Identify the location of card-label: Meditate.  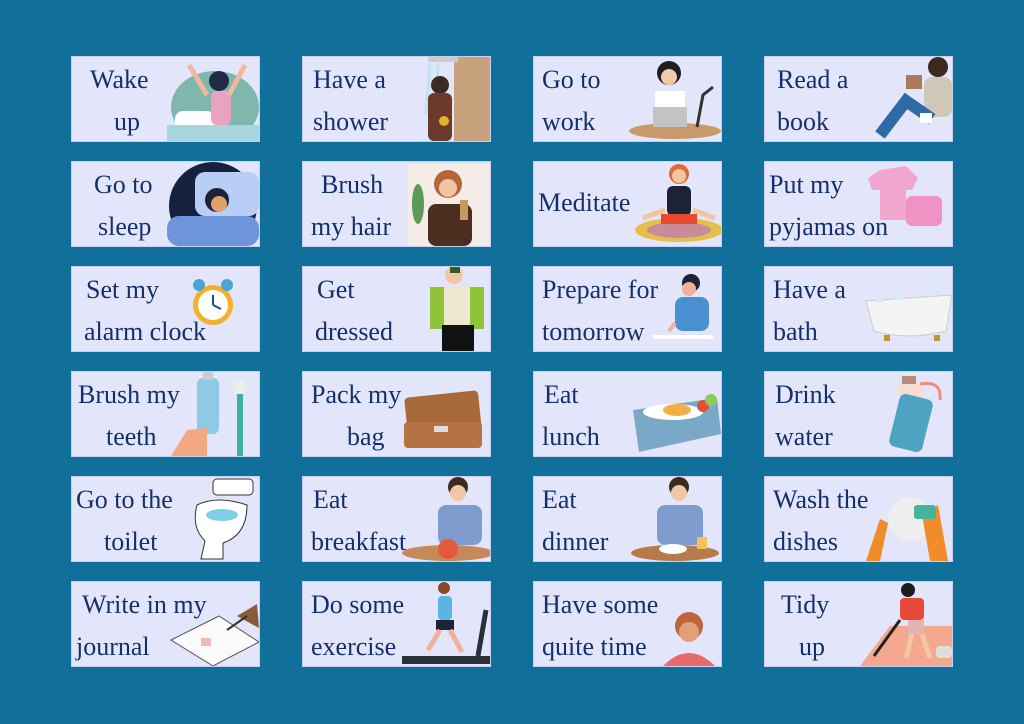
(627, 204).